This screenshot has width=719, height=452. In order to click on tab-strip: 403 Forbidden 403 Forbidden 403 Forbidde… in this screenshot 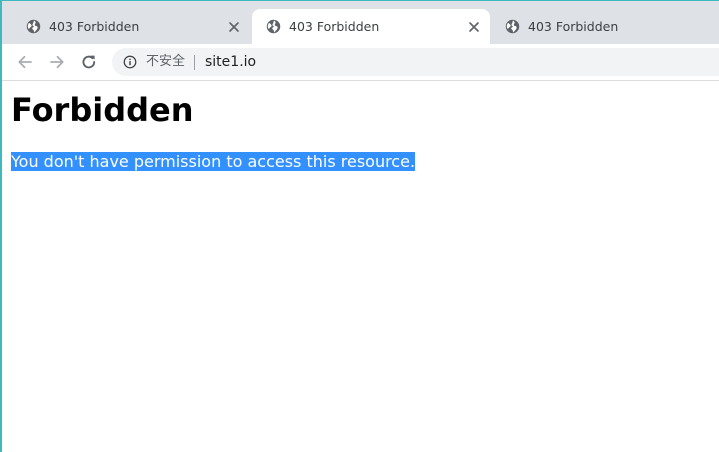, I will do `click(360, 22)`.